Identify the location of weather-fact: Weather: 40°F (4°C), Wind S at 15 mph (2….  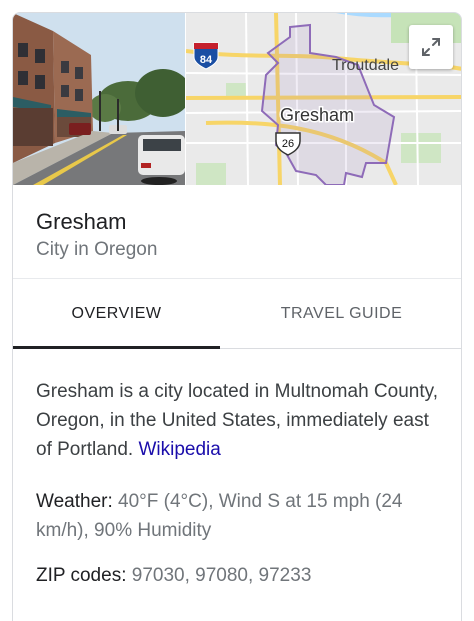
(241, 516).